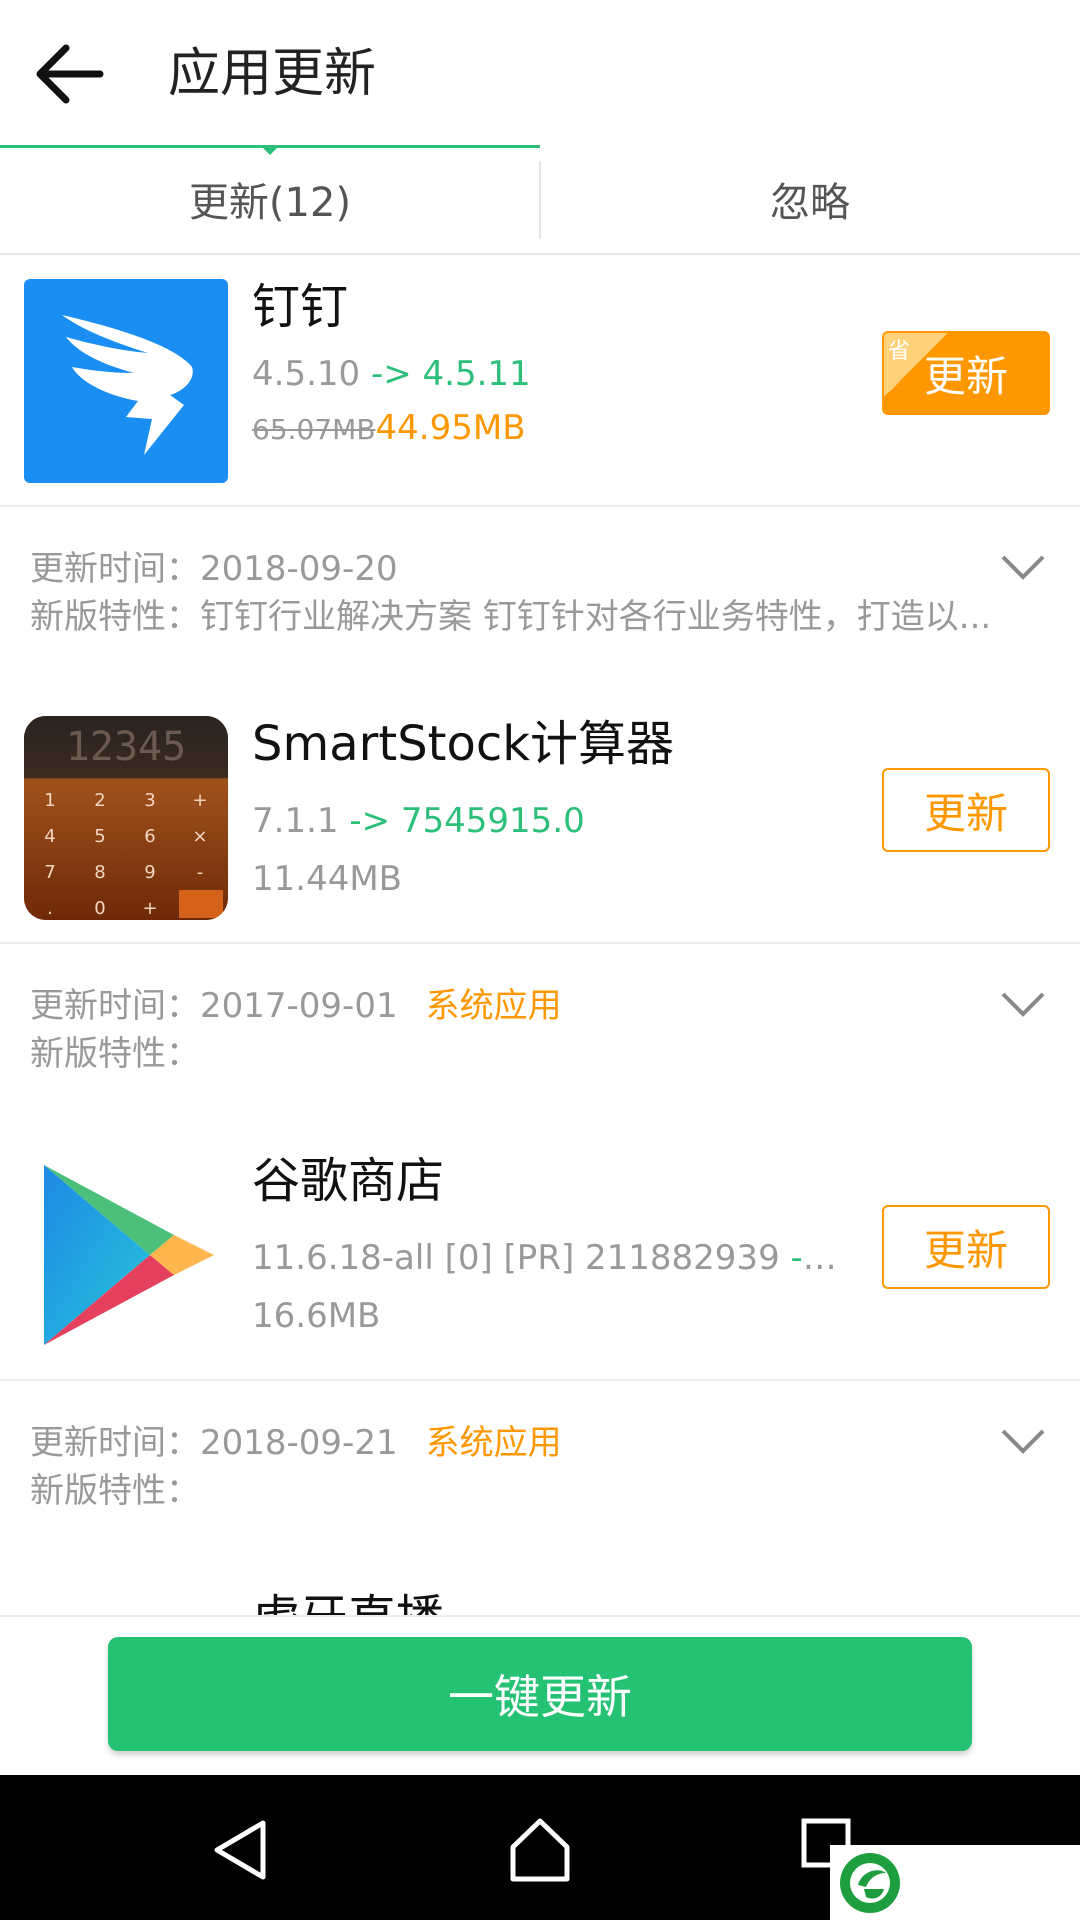 The height and width of the screenshot is (1920, 1080). I want to click on calculator-key: 5, so click(99, 836).